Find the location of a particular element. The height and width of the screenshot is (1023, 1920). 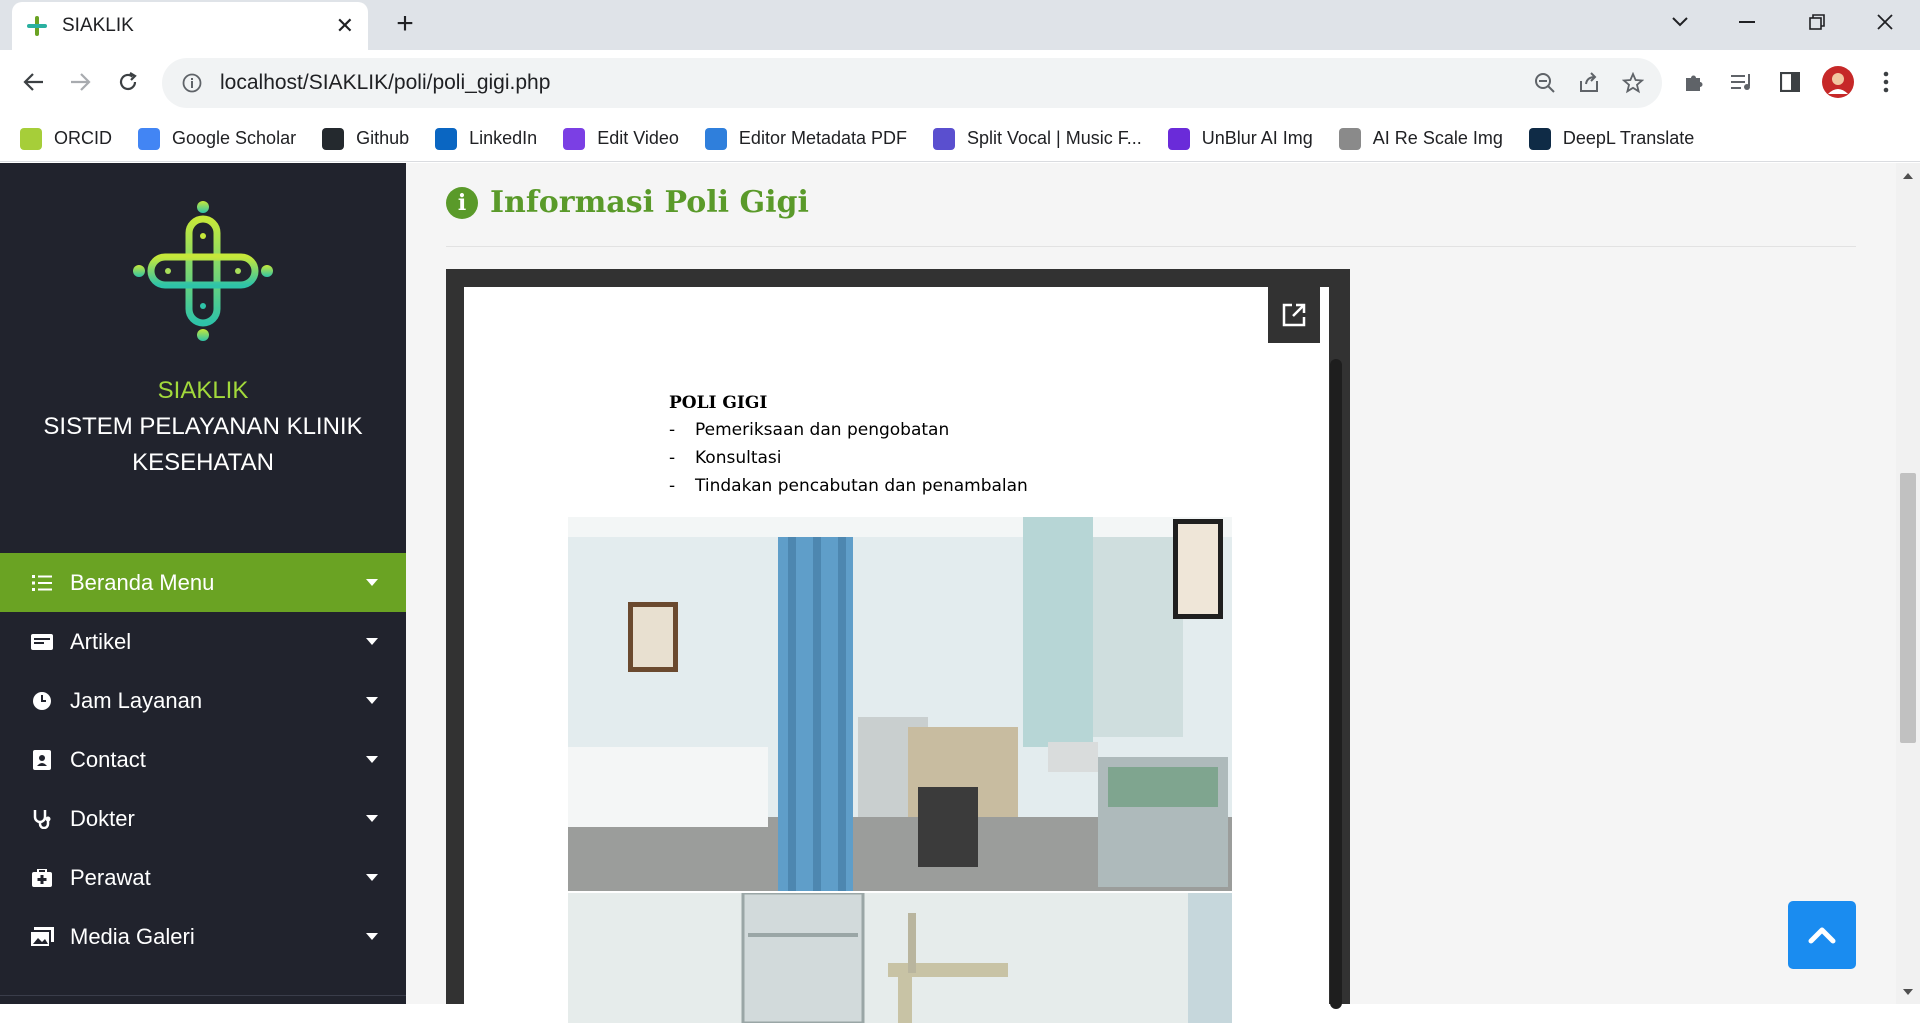

clock-icon is located at coordinates (42, 701).